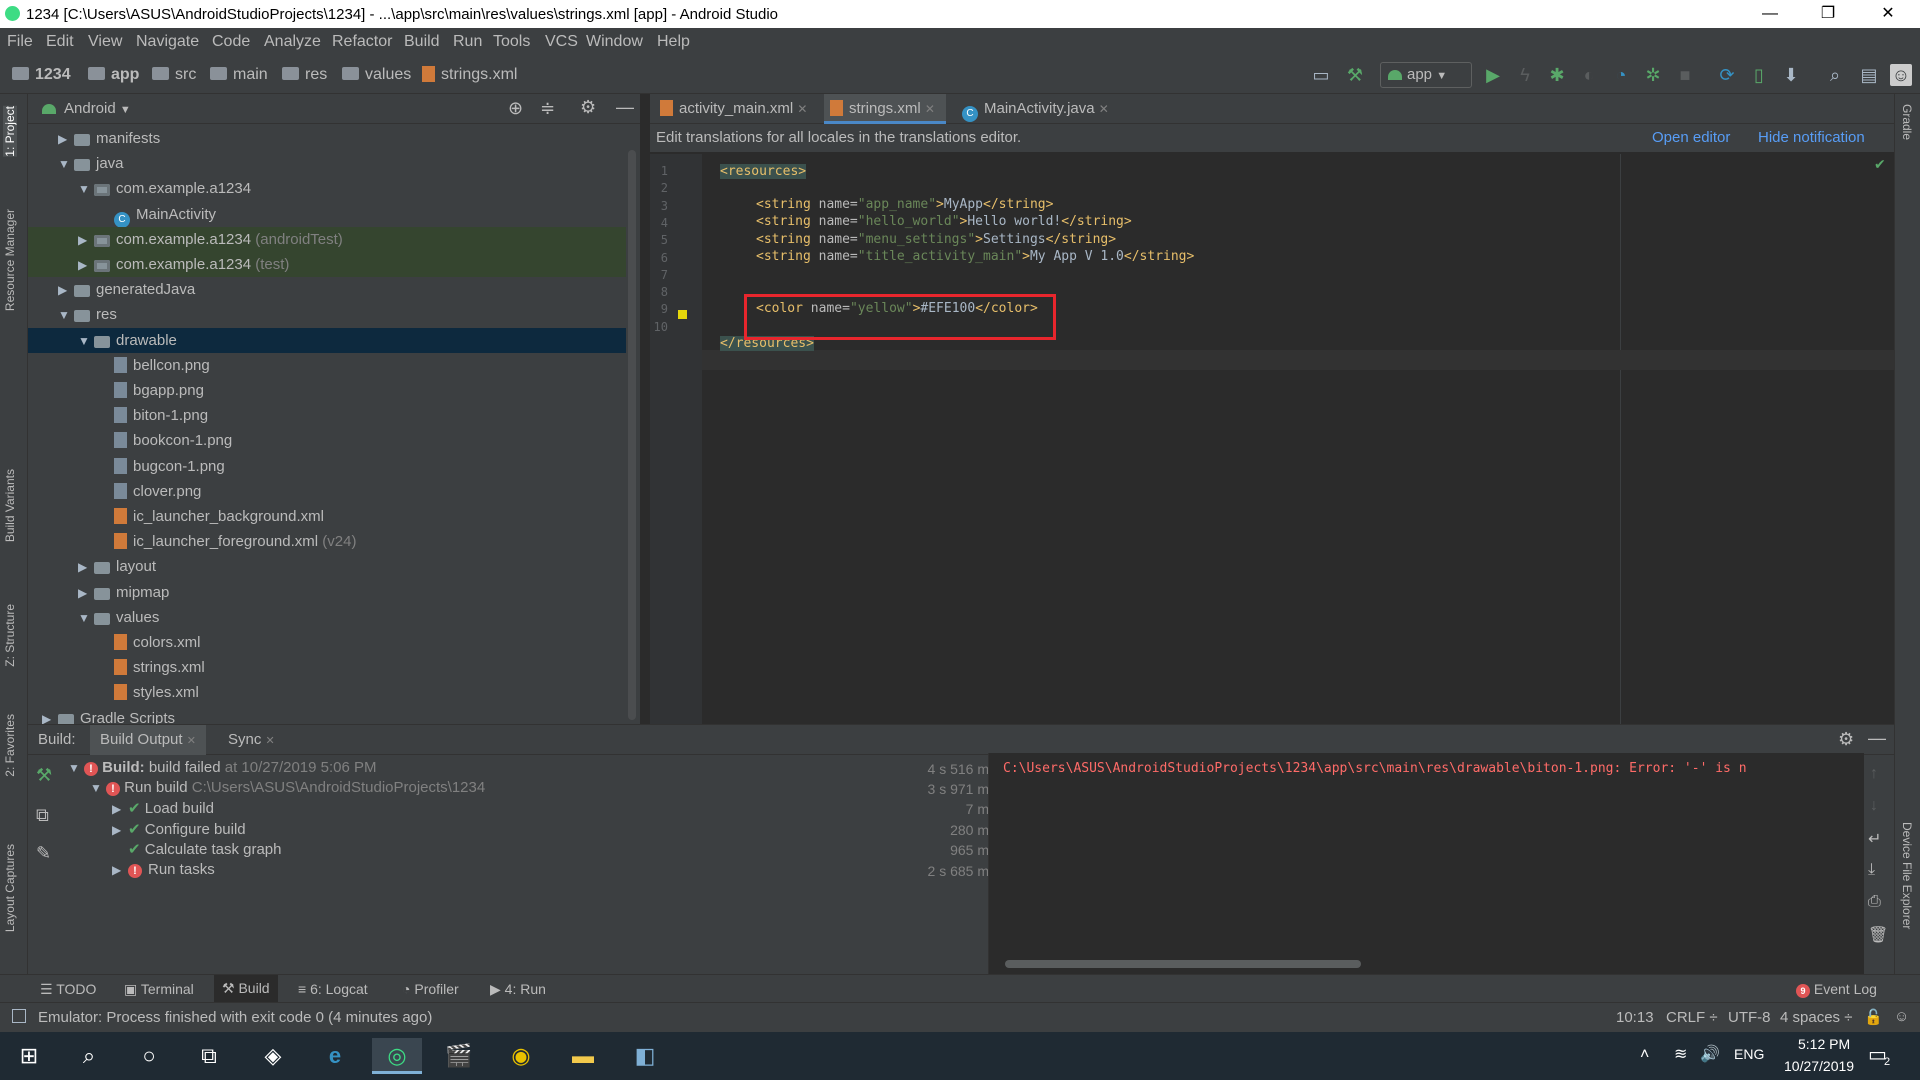 Image resolution: width=1920 pixels, height=1080 pixels. What do you see at coordinates (10, 505) in the screenshot?
I see `tool-tab-build-variants: Build Variants` at bounding box center [10, 505].